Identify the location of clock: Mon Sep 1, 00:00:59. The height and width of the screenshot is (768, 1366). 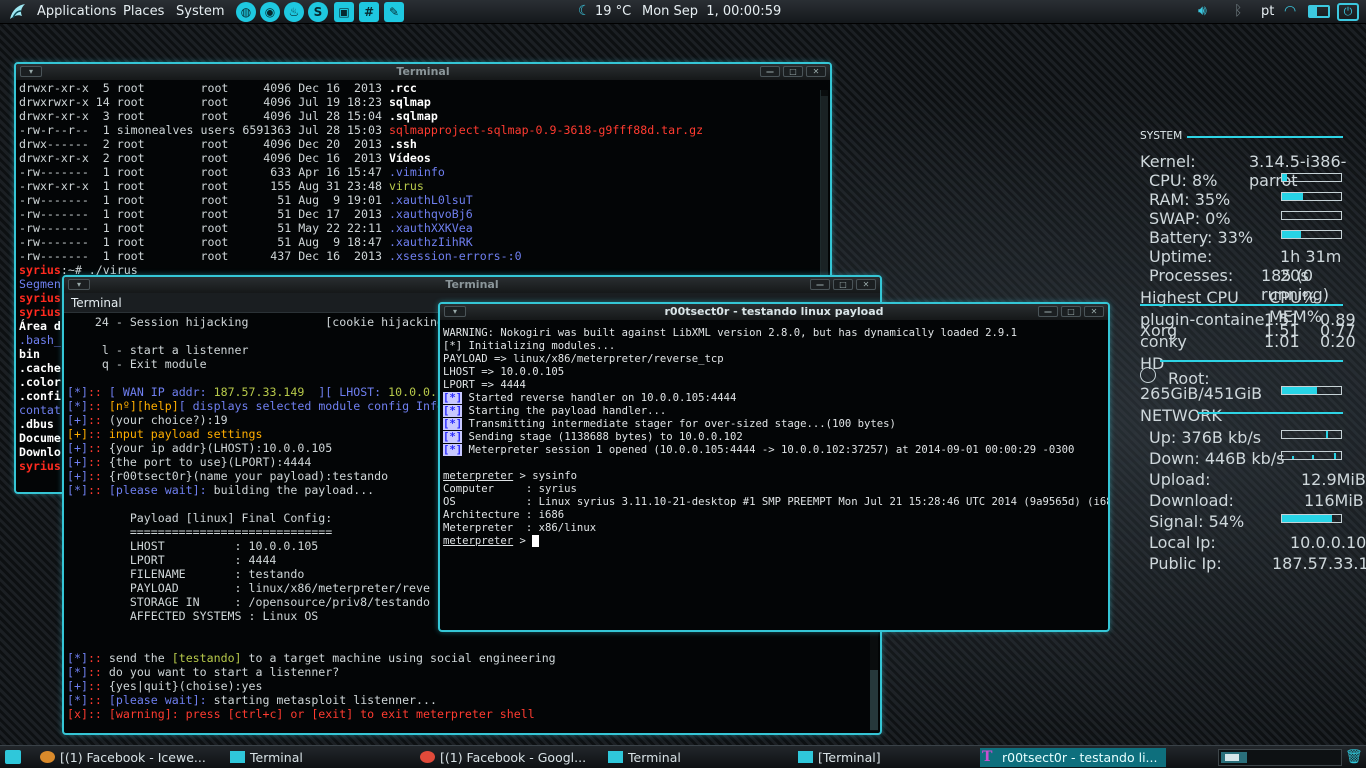
(711, 11).